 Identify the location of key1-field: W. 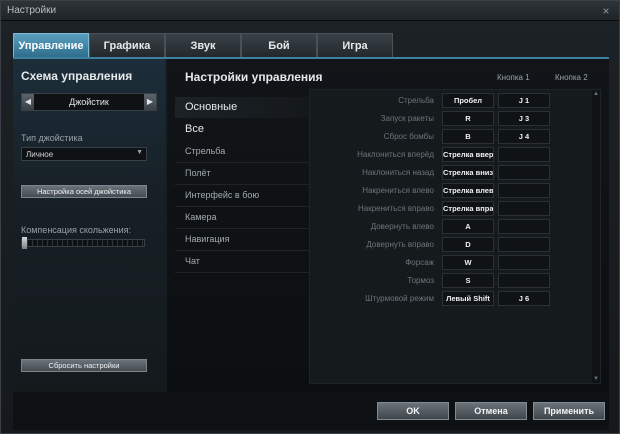
(468, 262).